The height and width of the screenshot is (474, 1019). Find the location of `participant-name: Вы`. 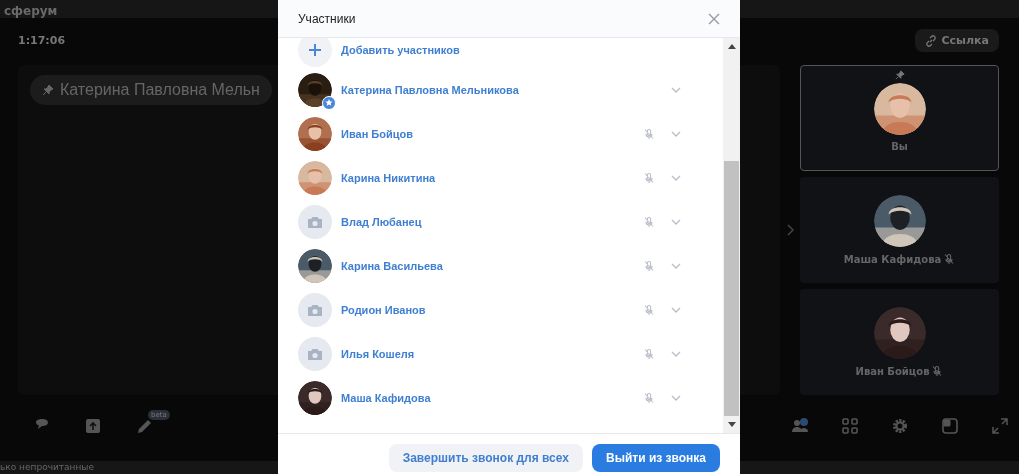

participant-name: Вы is located at coordinates (899, 146).